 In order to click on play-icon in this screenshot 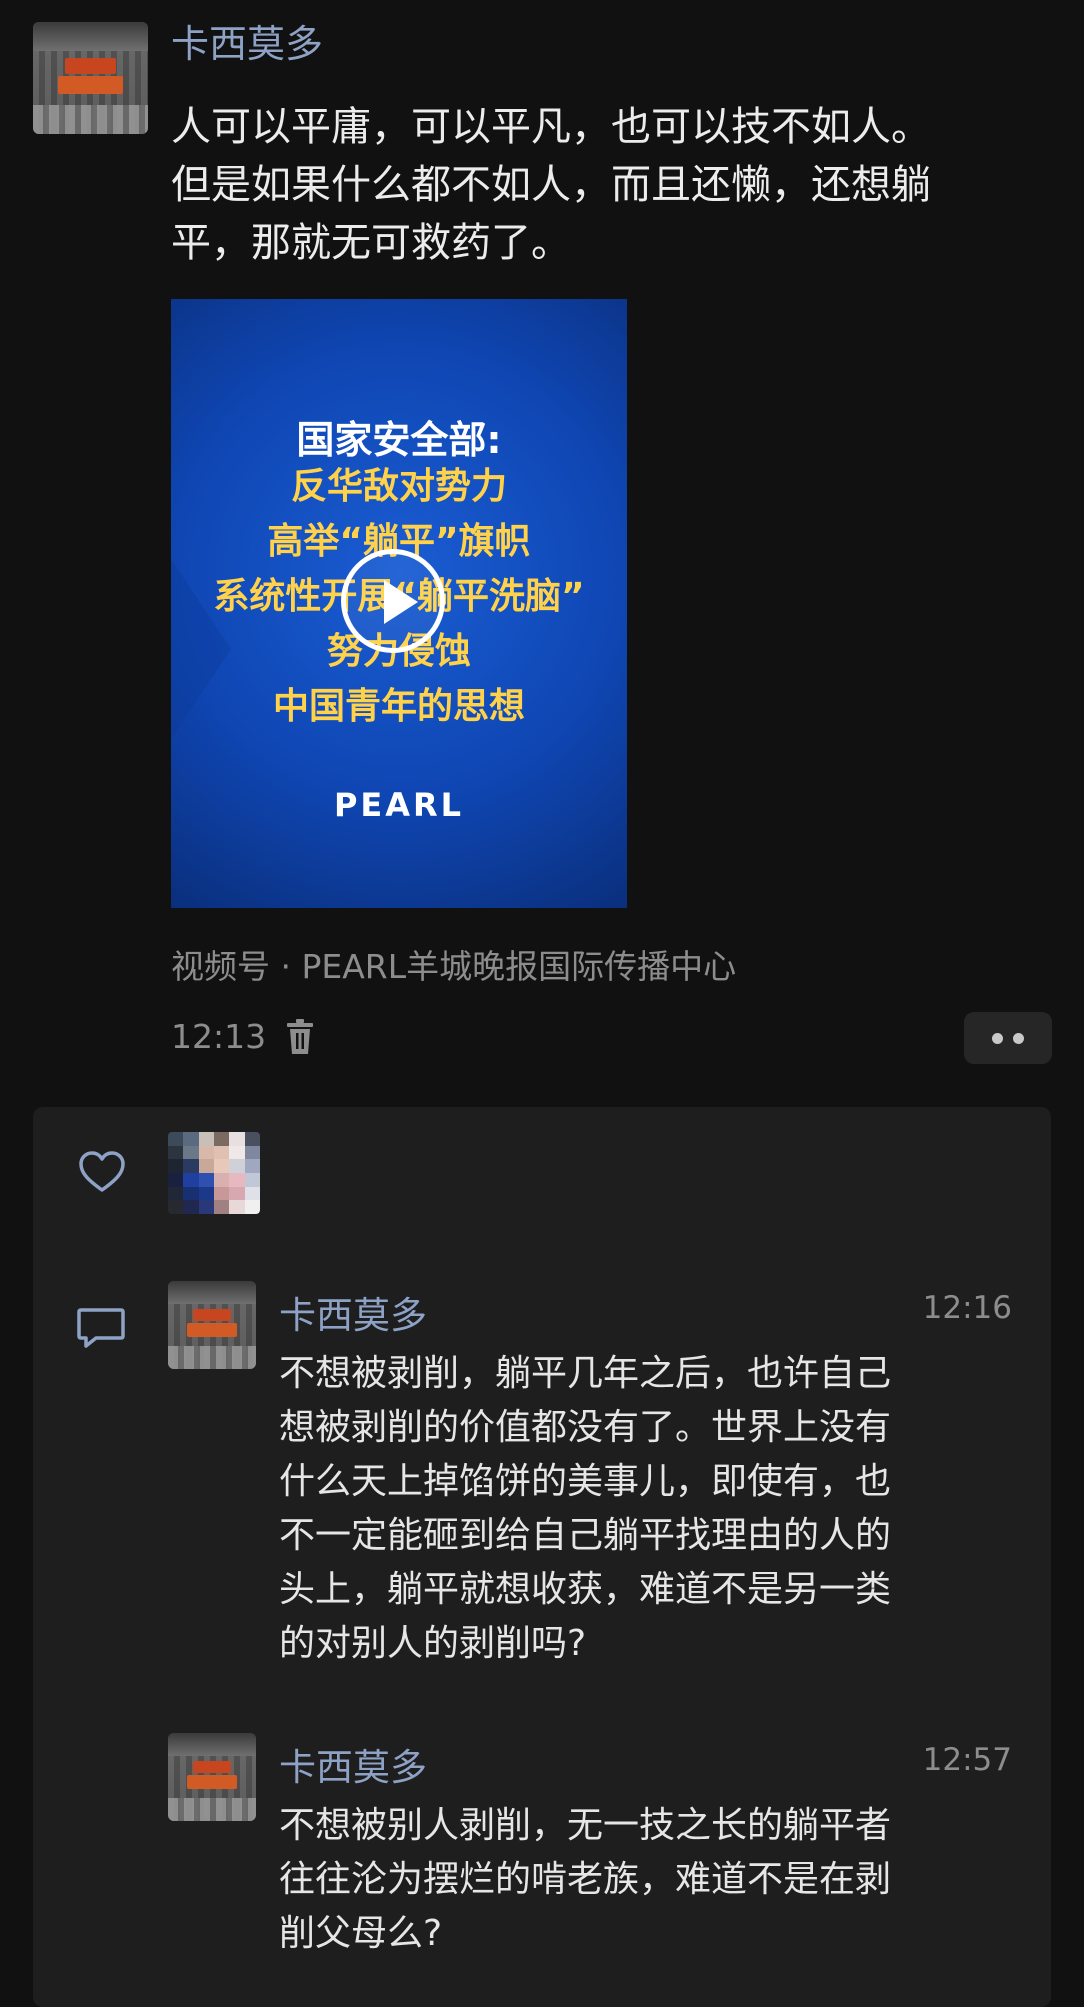, I will do `click(393, 601)`.